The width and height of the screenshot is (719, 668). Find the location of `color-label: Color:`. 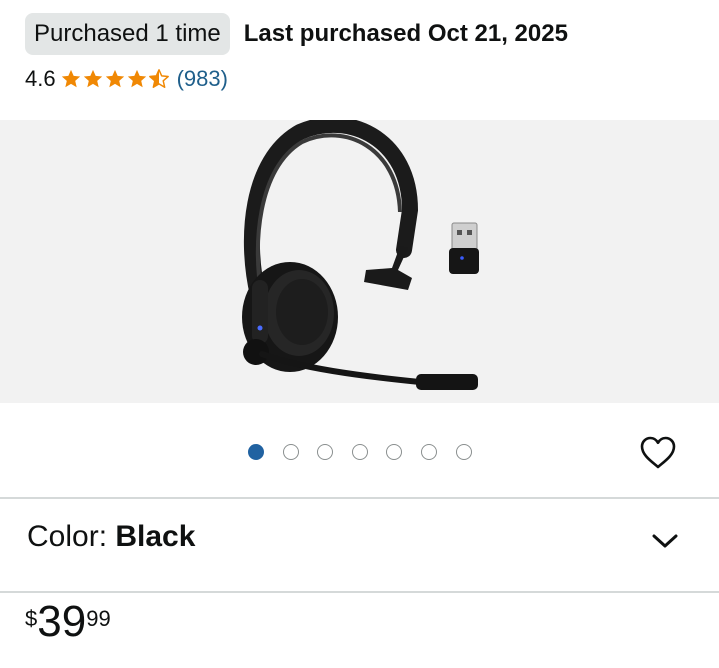

color-label: Color: is located at coordinates (71, 536).